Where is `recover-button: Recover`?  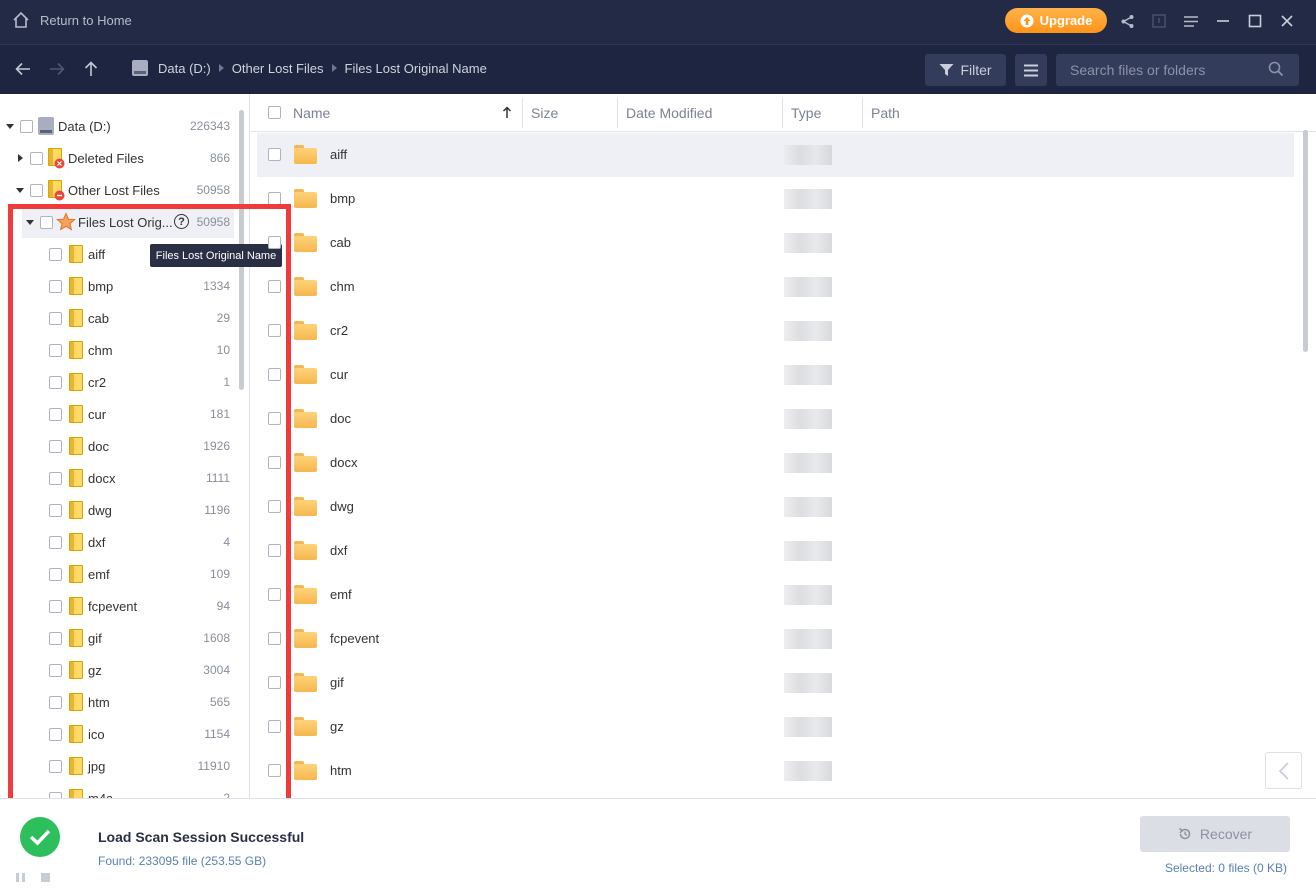
recover-button: Recover is located at coordinates (1215, 834).